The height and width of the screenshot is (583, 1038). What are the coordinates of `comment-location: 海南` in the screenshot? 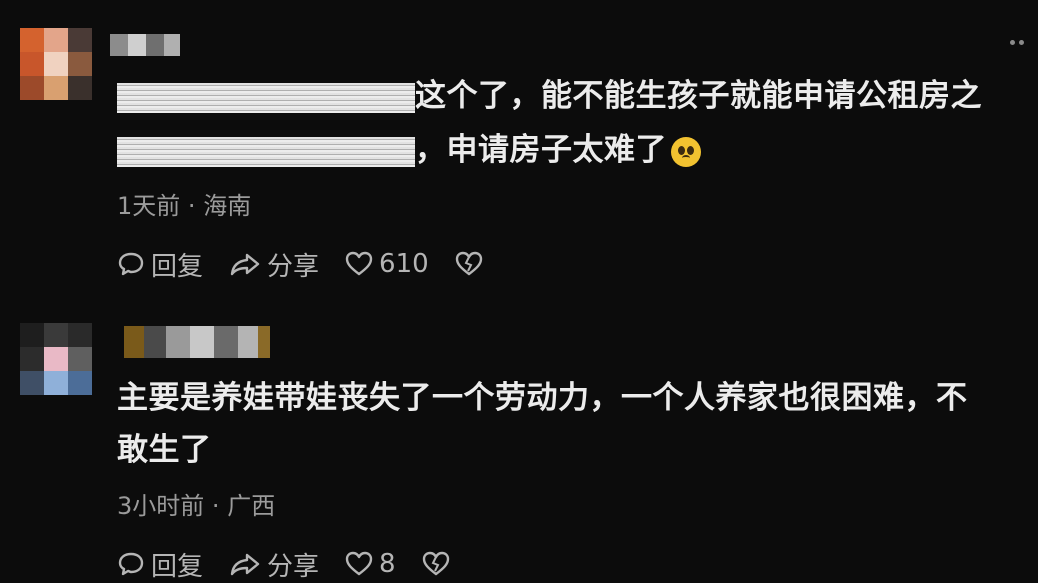 It's located at (227, 206).